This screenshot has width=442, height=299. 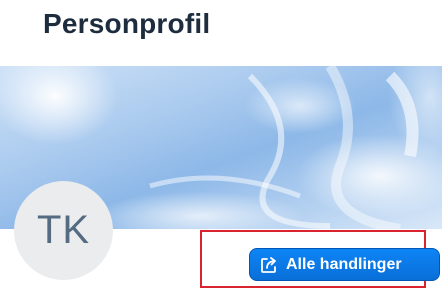 What do you see at coordinates (269, 265) in the screenshot?
I see `share-external-icon` at bounding box center [269, 265].